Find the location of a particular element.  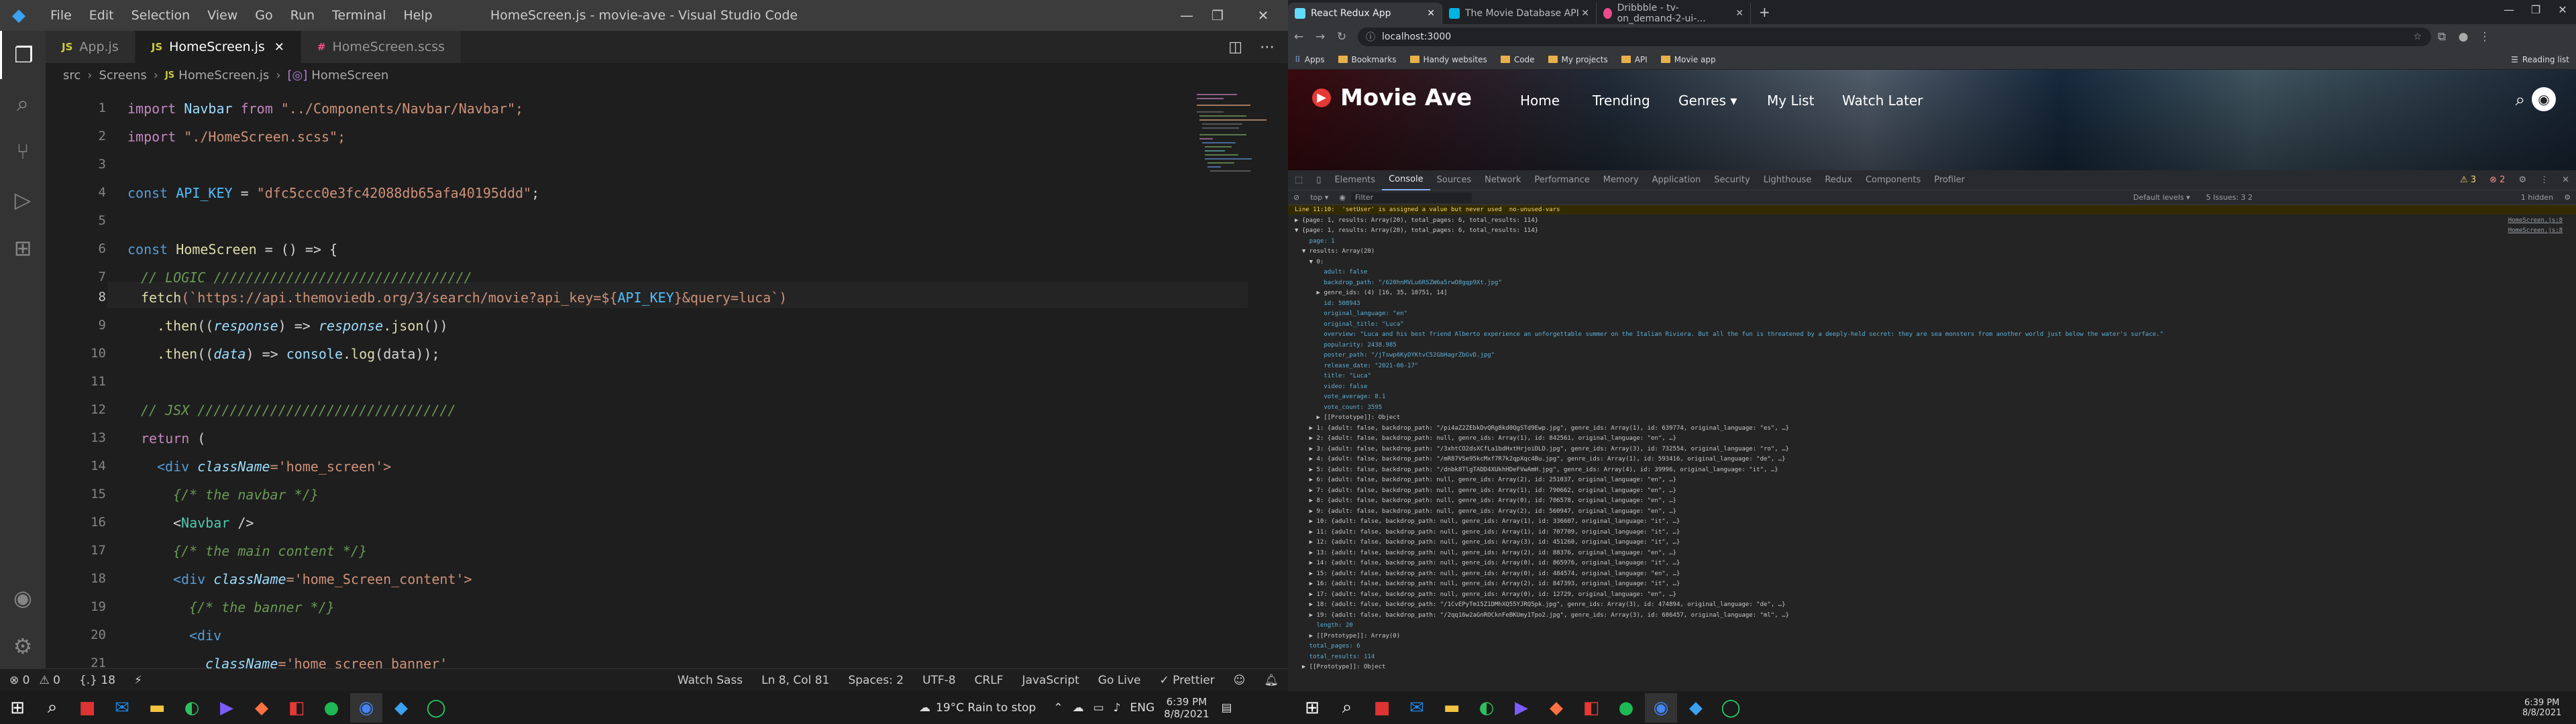

secondary-clock: 6:39 PM 8/8/2021 is located at coordinates (2541, 707).